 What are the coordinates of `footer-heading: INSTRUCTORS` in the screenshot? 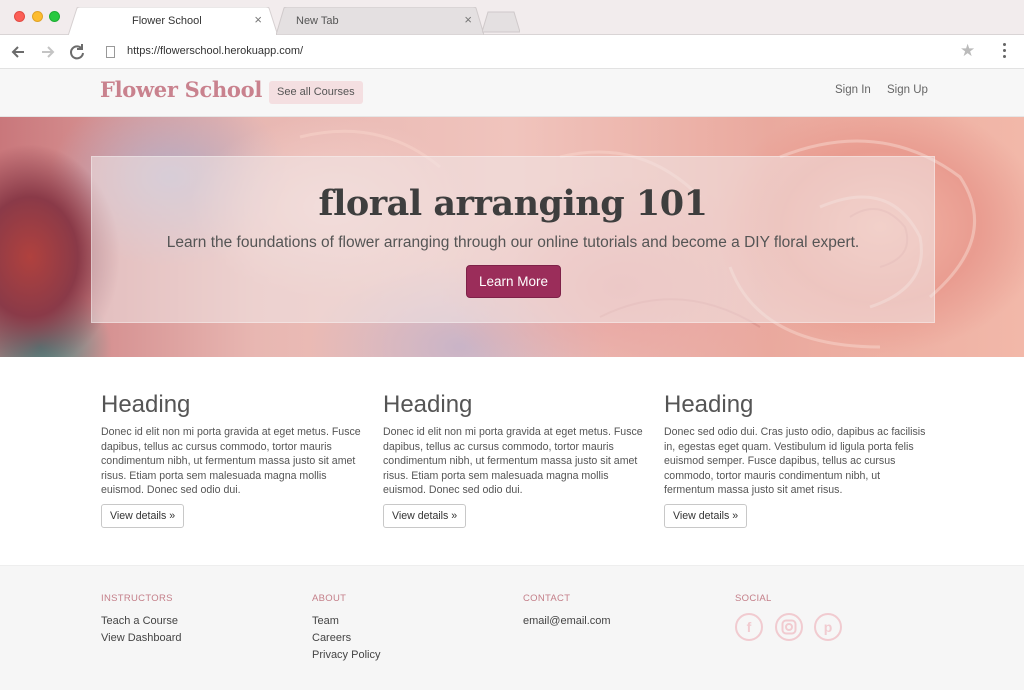 It's located at (137, 598).